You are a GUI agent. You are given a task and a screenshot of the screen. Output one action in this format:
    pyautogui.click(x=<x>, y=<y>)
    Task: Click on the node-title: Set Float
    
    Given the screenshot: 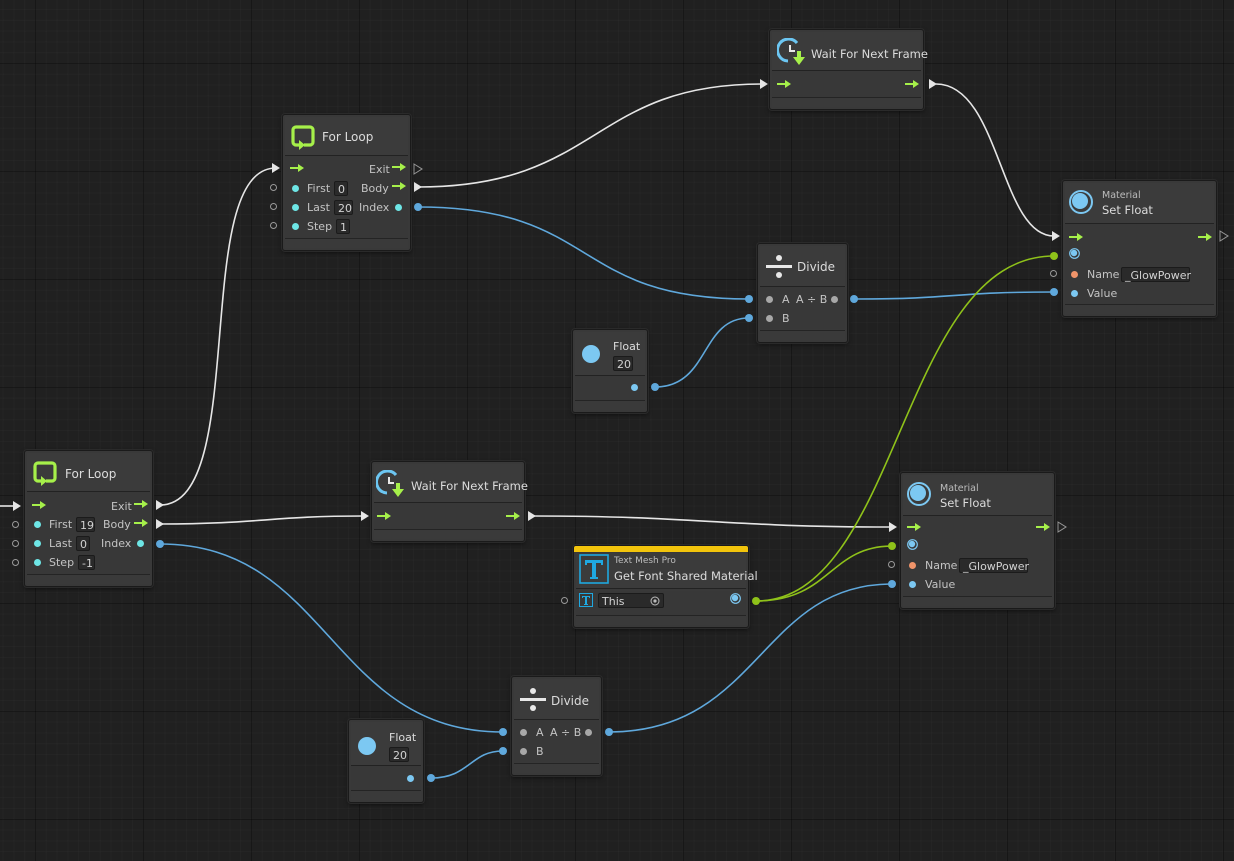 What is the action you would take?
    pyautogui.click(x=965, y=503)
    